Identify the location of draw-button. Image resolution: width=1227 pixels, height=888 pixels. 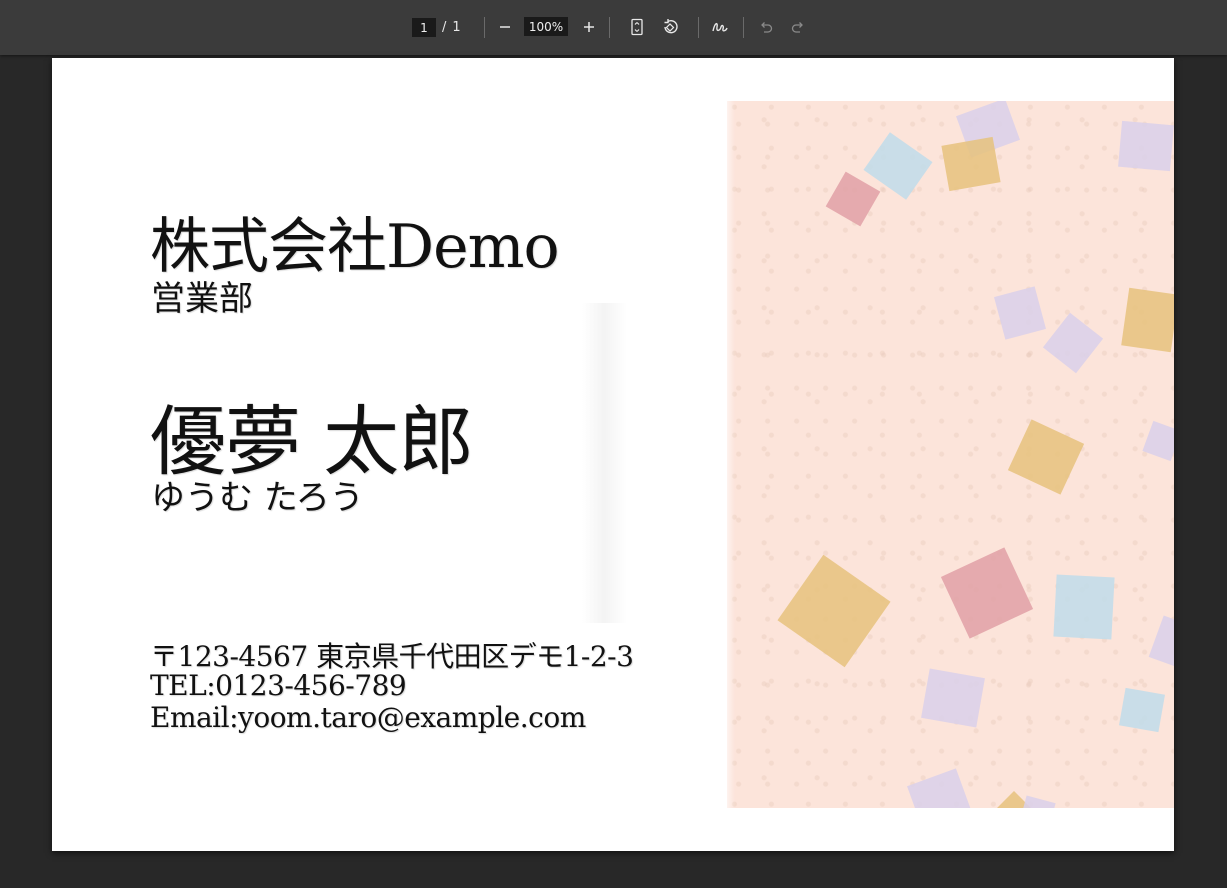
(720, 27).